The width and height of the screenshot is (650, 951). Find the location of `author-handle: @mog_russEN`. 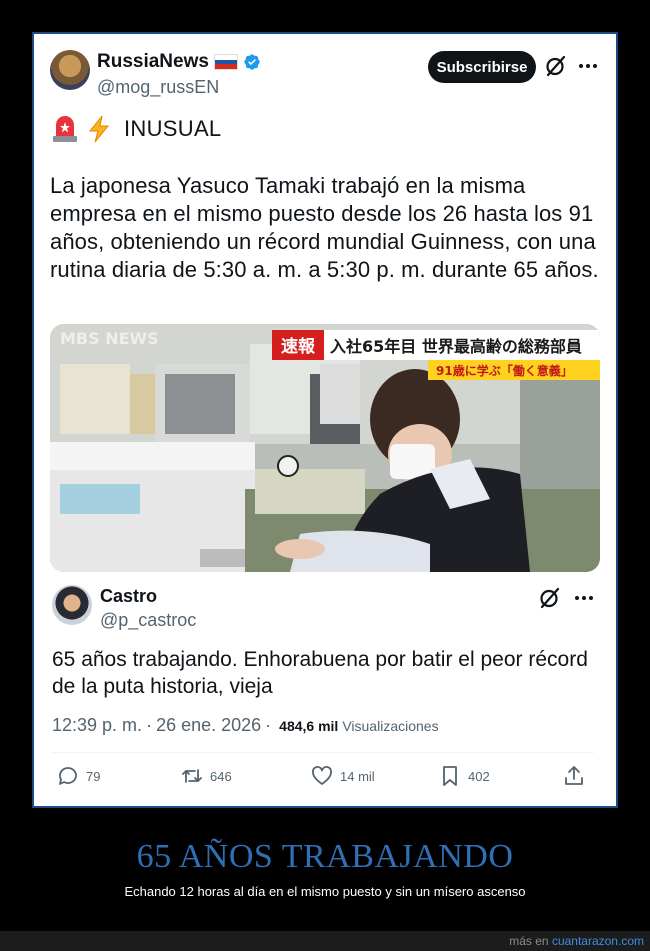

author-handle: @mog_russEN is located at coordinates (158, 87).